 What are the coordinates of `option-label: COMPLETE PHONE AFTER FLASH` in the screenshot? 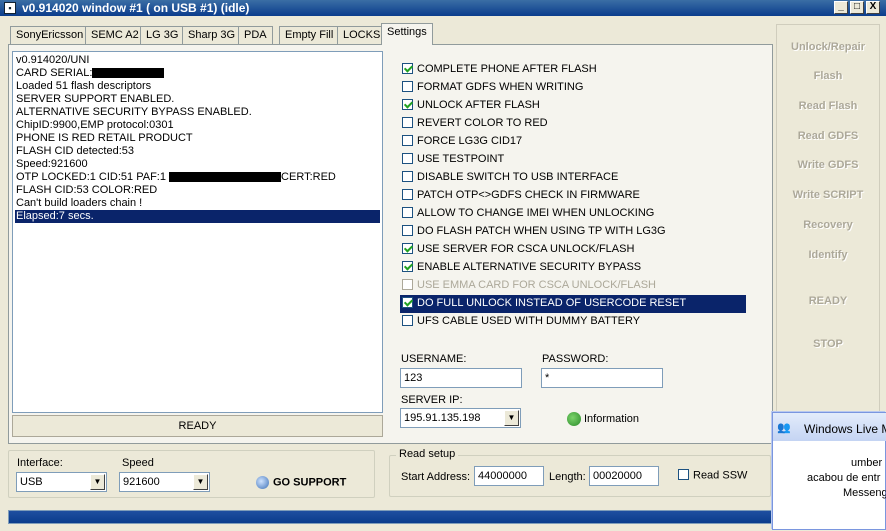 It's located at (507, 69).